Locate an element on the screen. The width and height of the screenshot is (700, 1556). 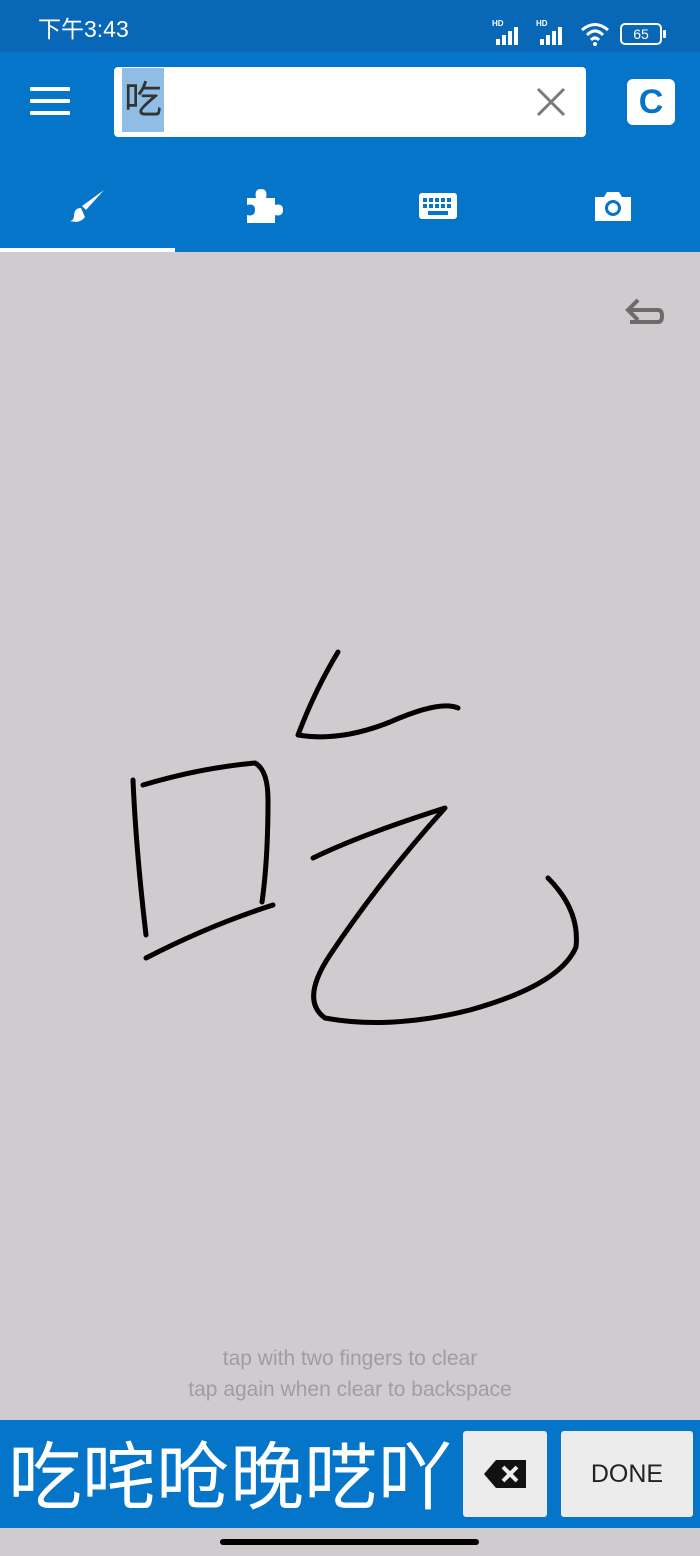
candidate-bar: 吃咤呛晚呓吖 DONE is located at coordinates (350, 1474).